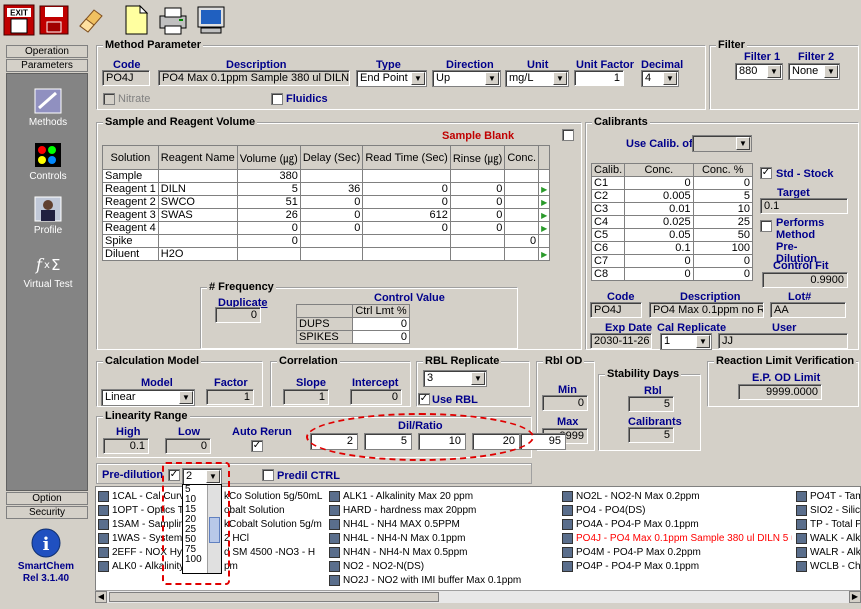  What do you see at coordinates (659, 209) in the screenshot?
I see `calib-value-cell: 0.01` at bounding box center [659, 209].